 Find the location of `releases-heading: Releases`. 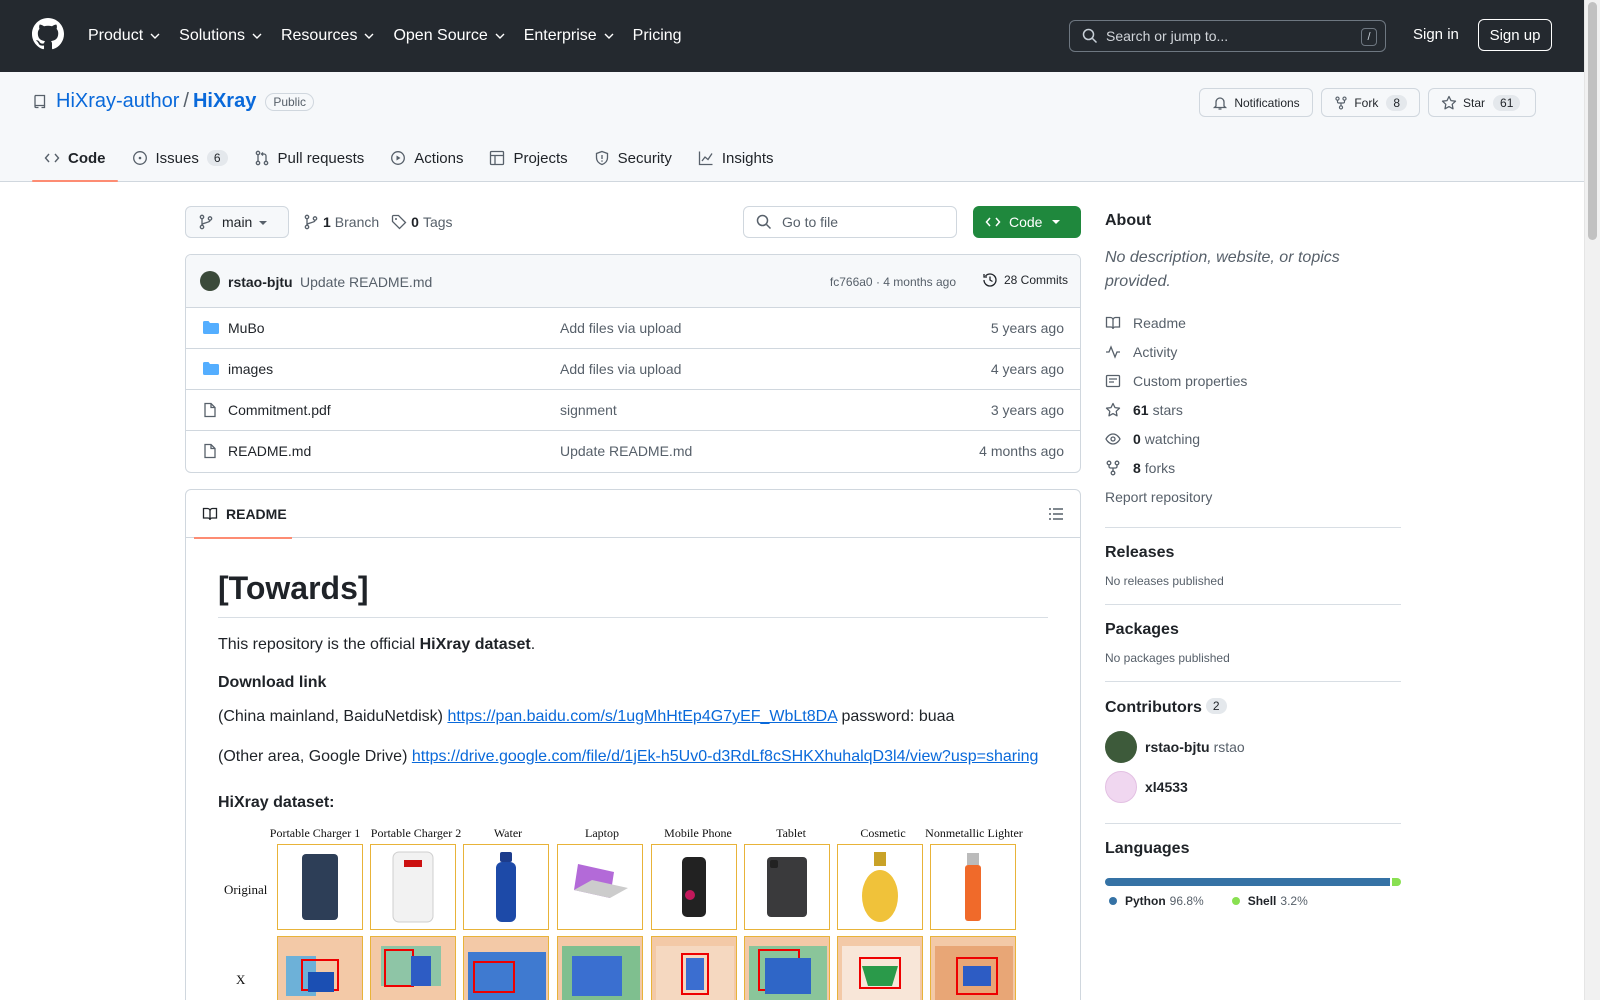

releases-heading: Releases is located at coordinates (1253, 553).